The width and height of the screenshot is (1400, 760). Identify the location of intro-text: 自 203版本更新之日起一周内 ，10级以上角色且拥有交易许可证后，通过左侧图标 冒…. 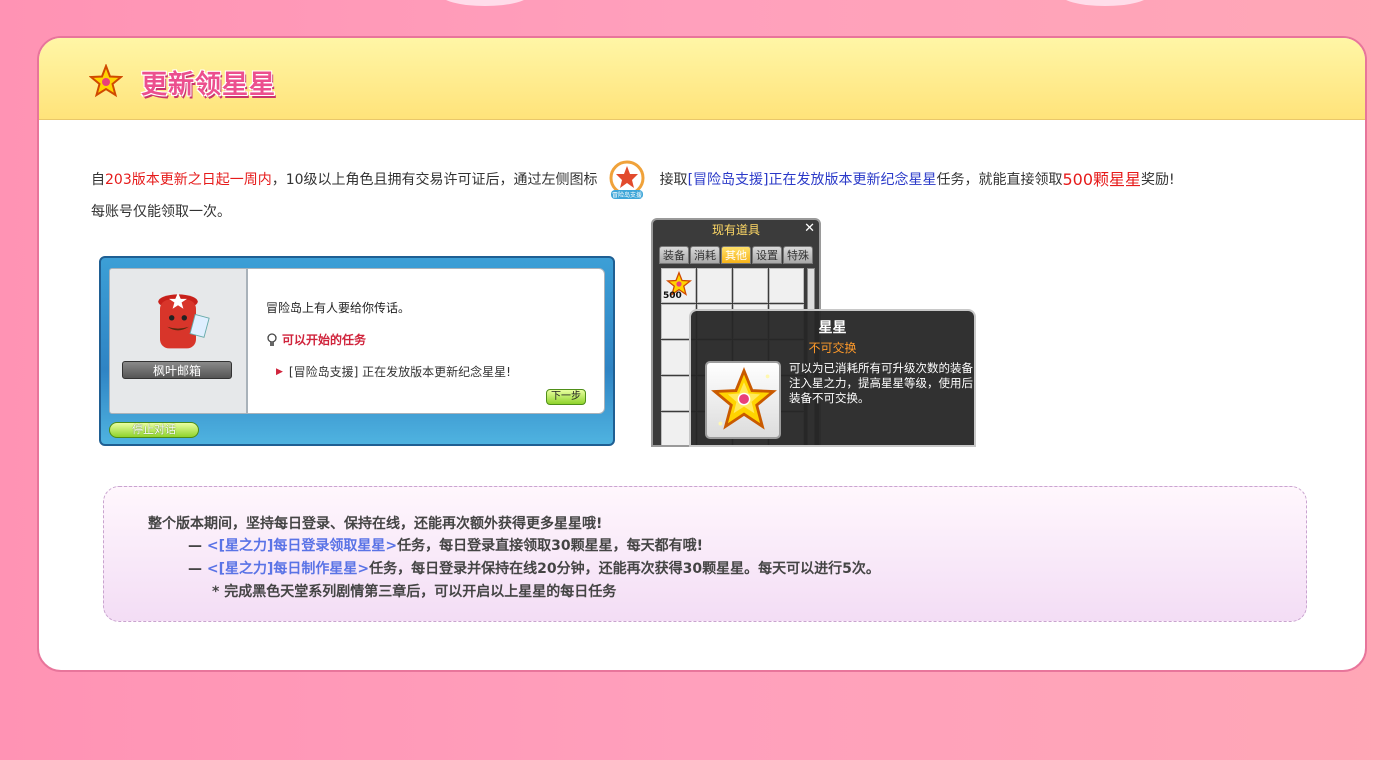
(633, 192).